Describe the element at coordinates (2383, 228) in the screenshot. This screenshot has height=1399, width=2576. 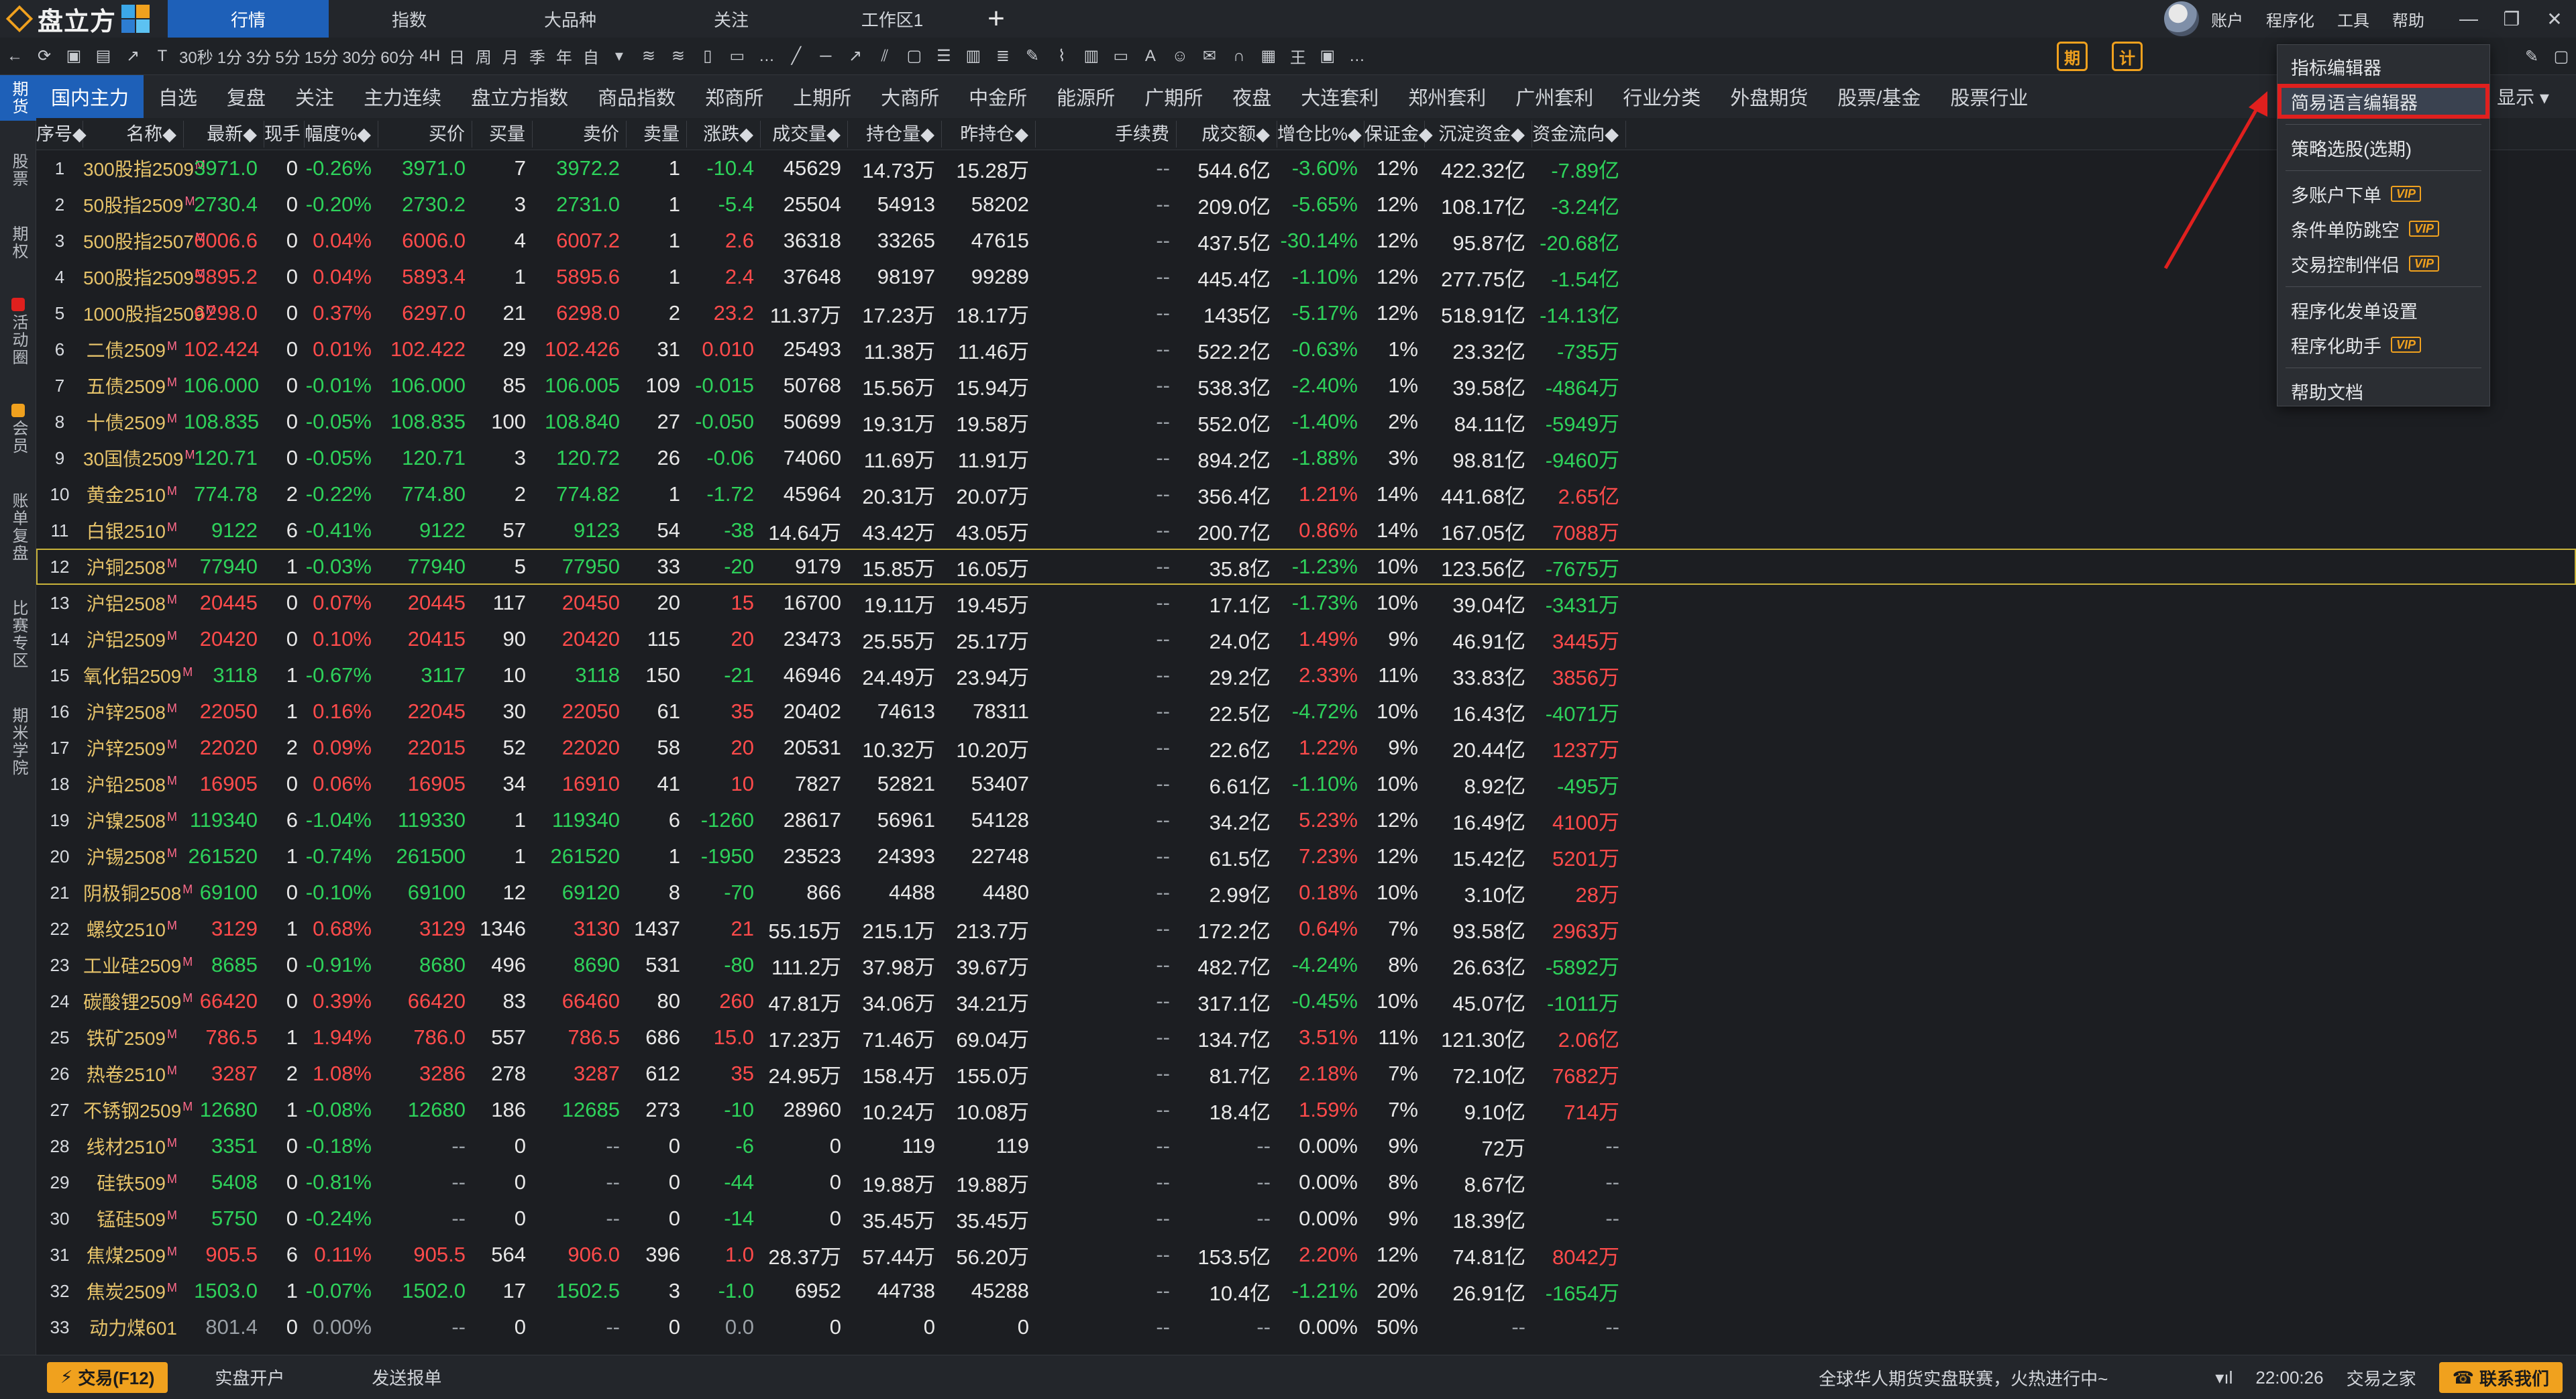
I see `menu-item: 条件单防跳空 VIP` at that location.